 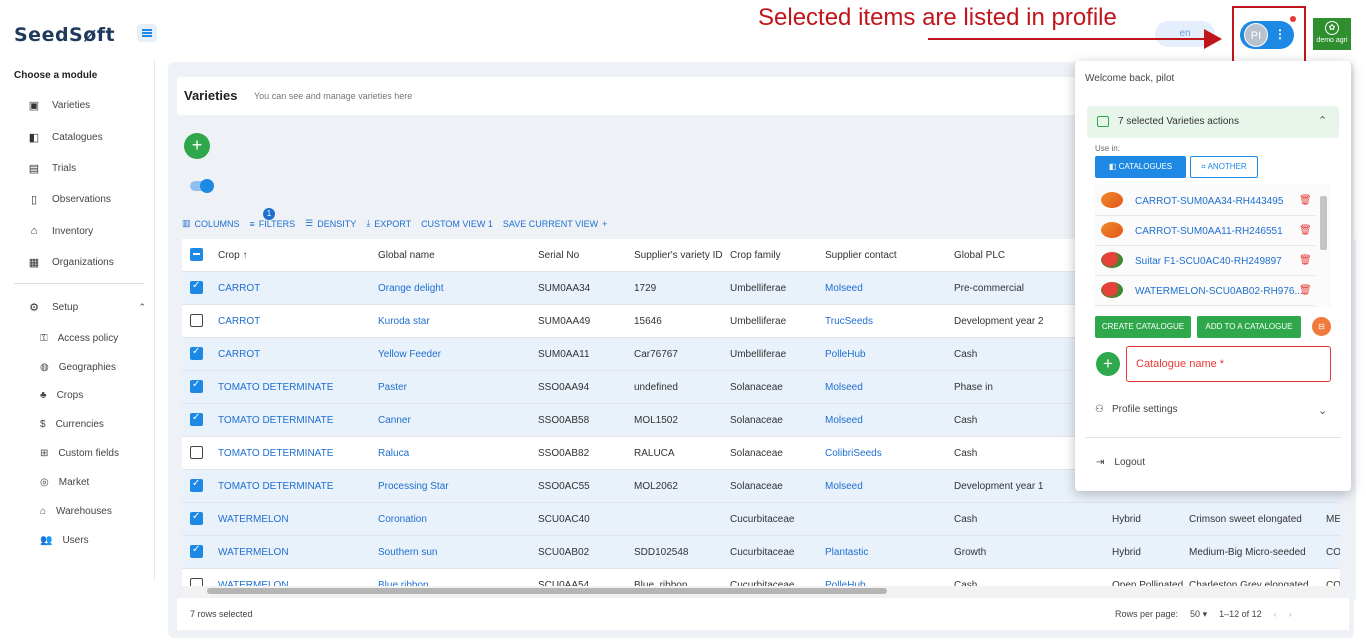 What do you see at coordinates (330, 223) in the screenshot?
I see `density-button: ☰ DENSITY` at bounding box center [330, 223].